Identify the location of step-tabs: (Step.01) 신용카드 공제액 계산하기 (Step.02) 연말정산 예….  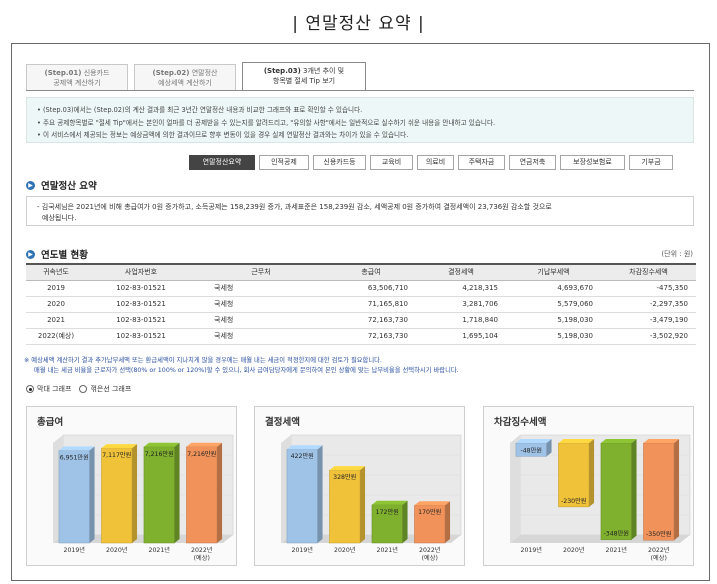
(199, 76).